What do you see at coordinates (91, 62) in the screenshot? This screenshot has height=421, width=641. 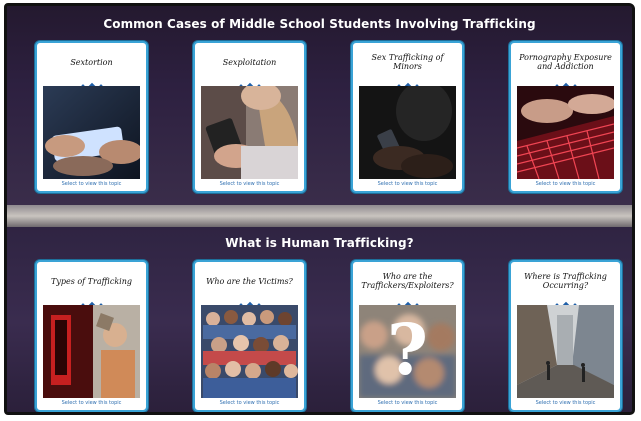 I see `card-title: Sextortion` at bounding box center [91, 62].